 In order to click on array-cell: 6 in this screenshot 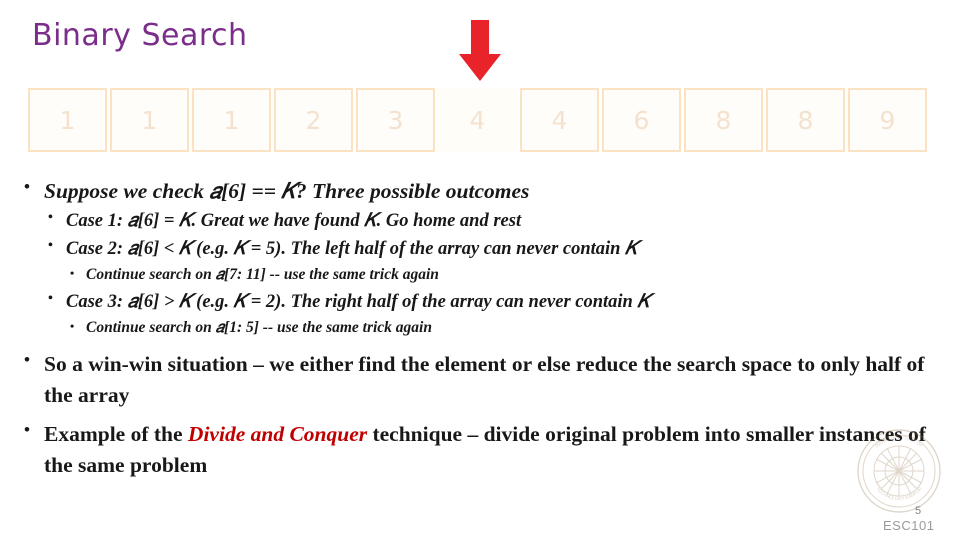, I will do `click(641, 120)`.